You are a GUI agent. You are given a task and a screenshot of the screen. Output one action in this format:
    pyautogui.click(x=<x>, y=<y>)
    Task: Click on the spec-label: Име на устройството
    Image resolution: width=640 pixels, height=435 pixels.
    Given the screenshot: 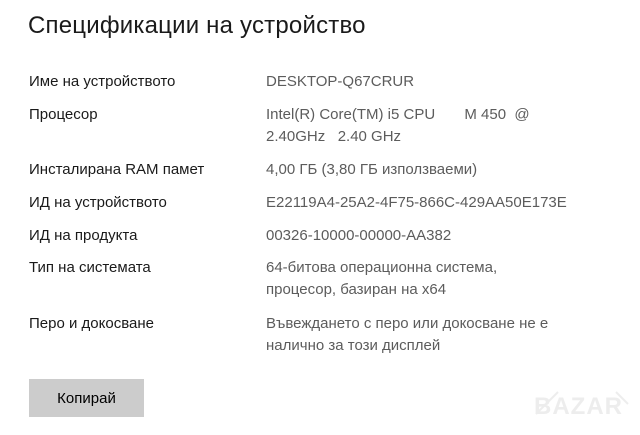 What is the action you would take?
    pyautogui.click(x=102, y=81)
    